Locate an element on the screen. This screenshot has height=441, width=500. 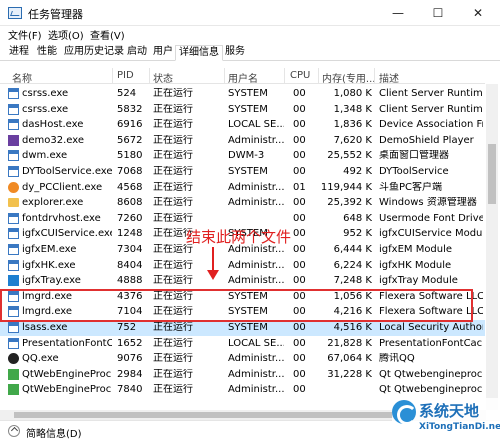
douyu-icon is located at coordinates (13, 187).